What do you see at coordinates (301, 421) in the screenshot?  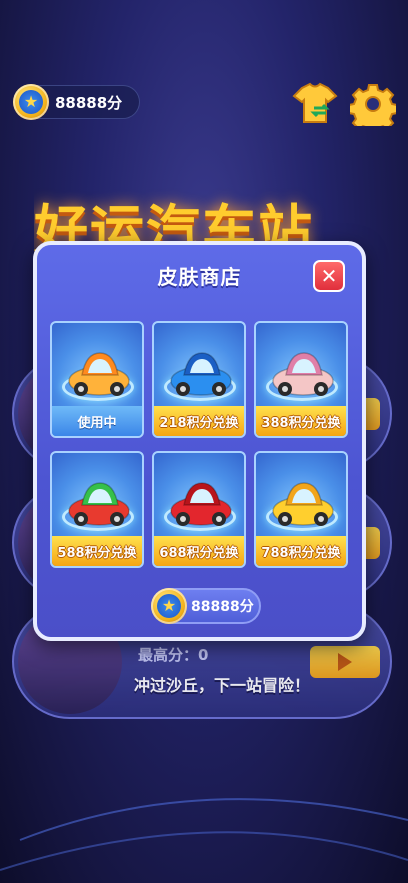 I see `redeem-button: 388积分兑换` at bounding box center [301, 421].